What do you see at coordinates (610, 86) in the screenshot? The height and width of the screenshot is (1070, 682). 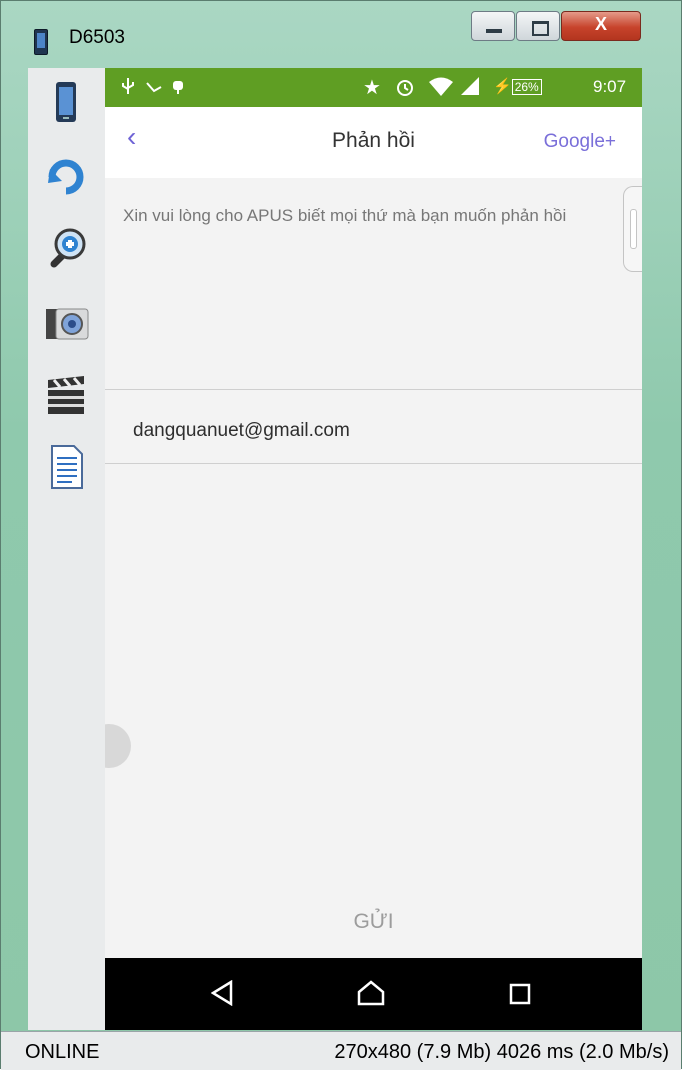 I see `clock: 9:07` at bounding box center [610, 86].